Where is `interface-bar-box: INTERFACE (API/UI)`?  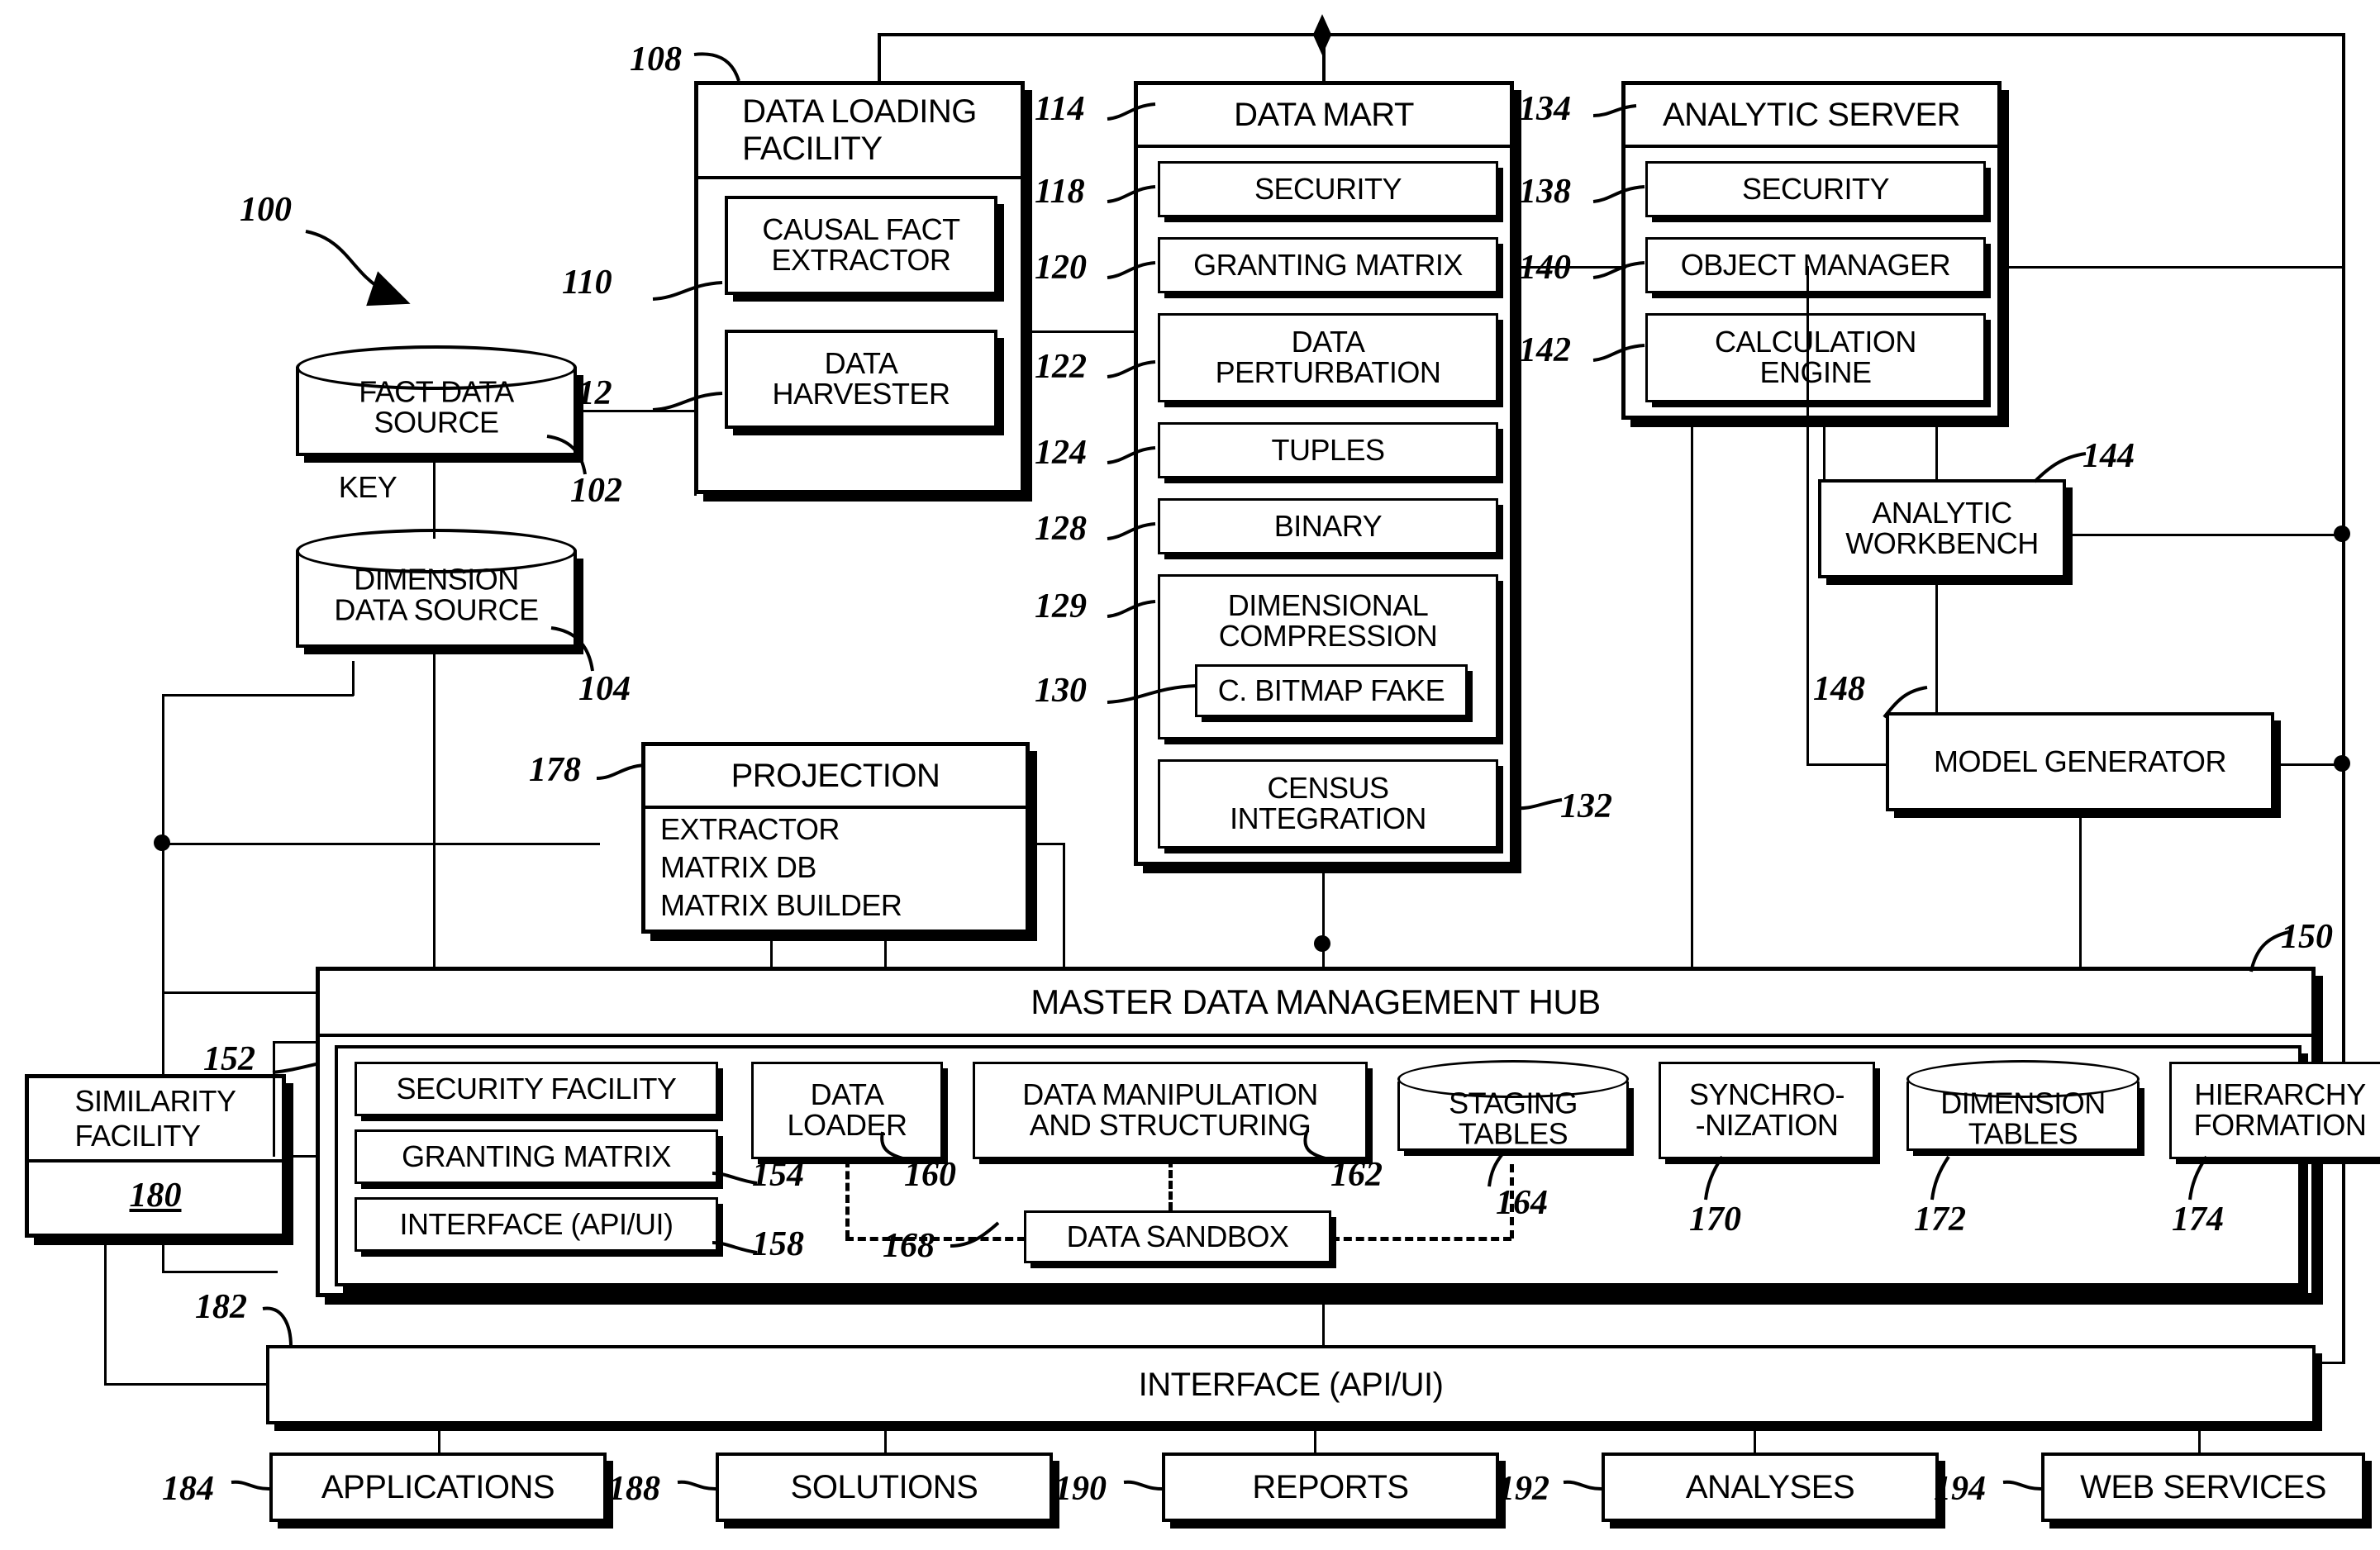 interface-bar-box: INTERFACE (API/UI) is located at coordinates (1291, 1384).